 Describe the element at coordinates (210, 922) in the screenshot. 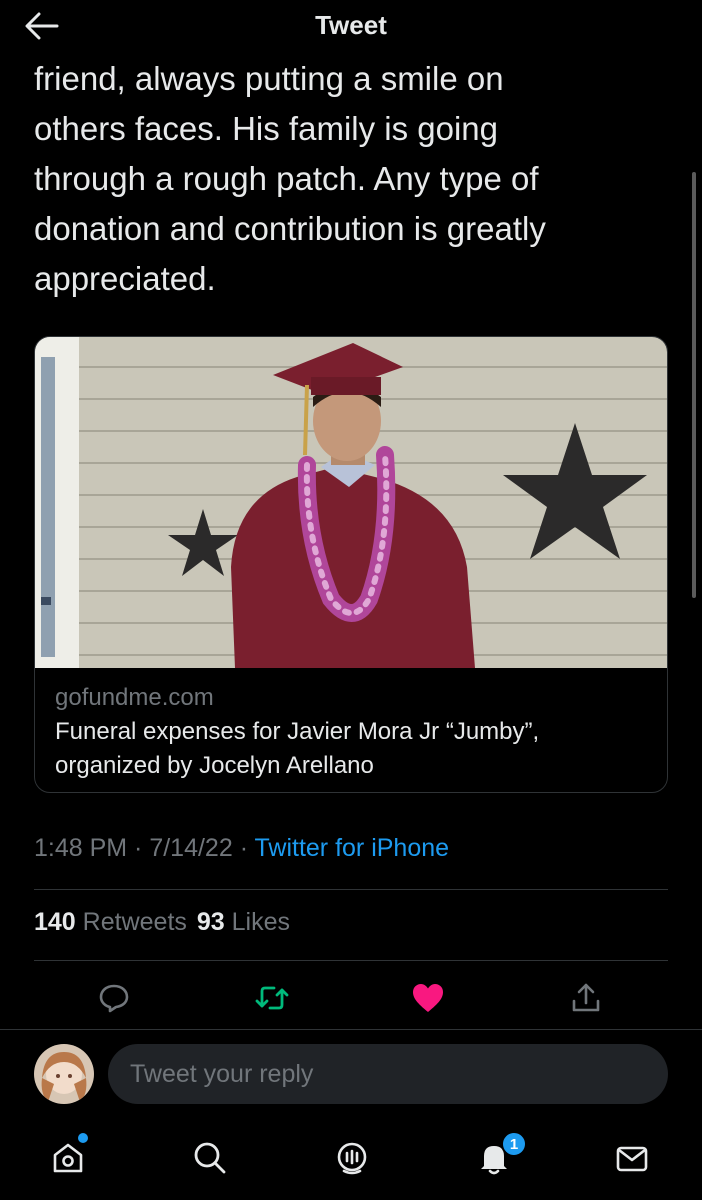

I see `likes-count: 93` at that location.